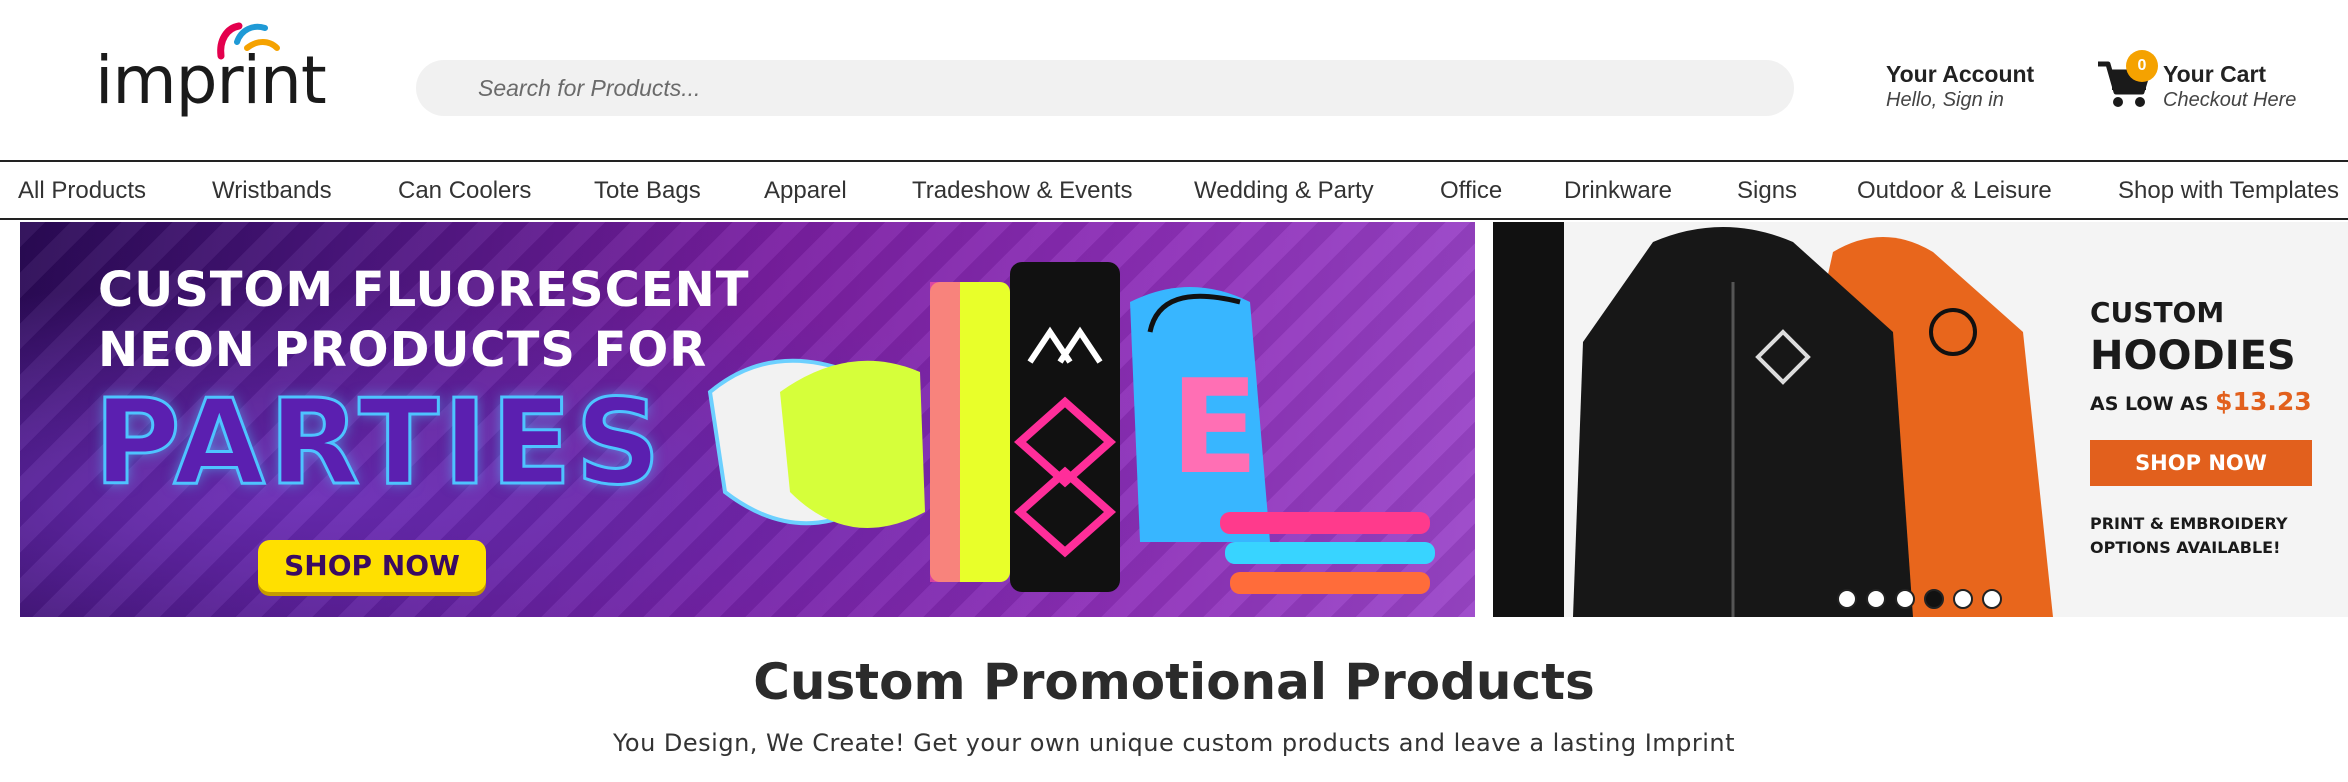  I want to click on cart-count-badge: 0, so click(2142, 66).